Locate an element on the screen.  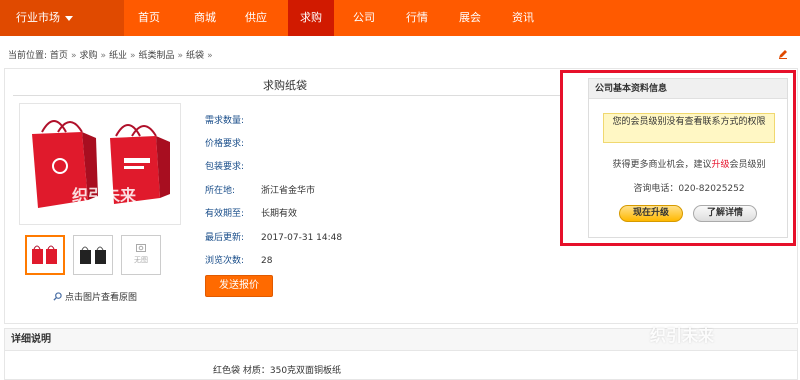
product-title: 求购纸袋 is located at coordinates (285, 85).